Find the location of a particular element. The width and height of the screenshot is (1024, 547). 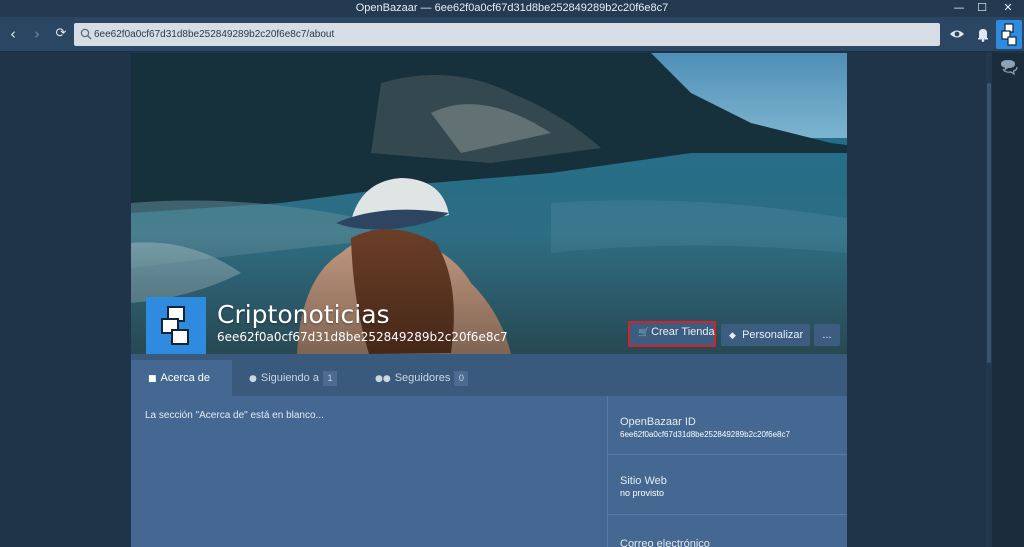

tab-followers-label: Seguidores is located at coordinates (422, 378).